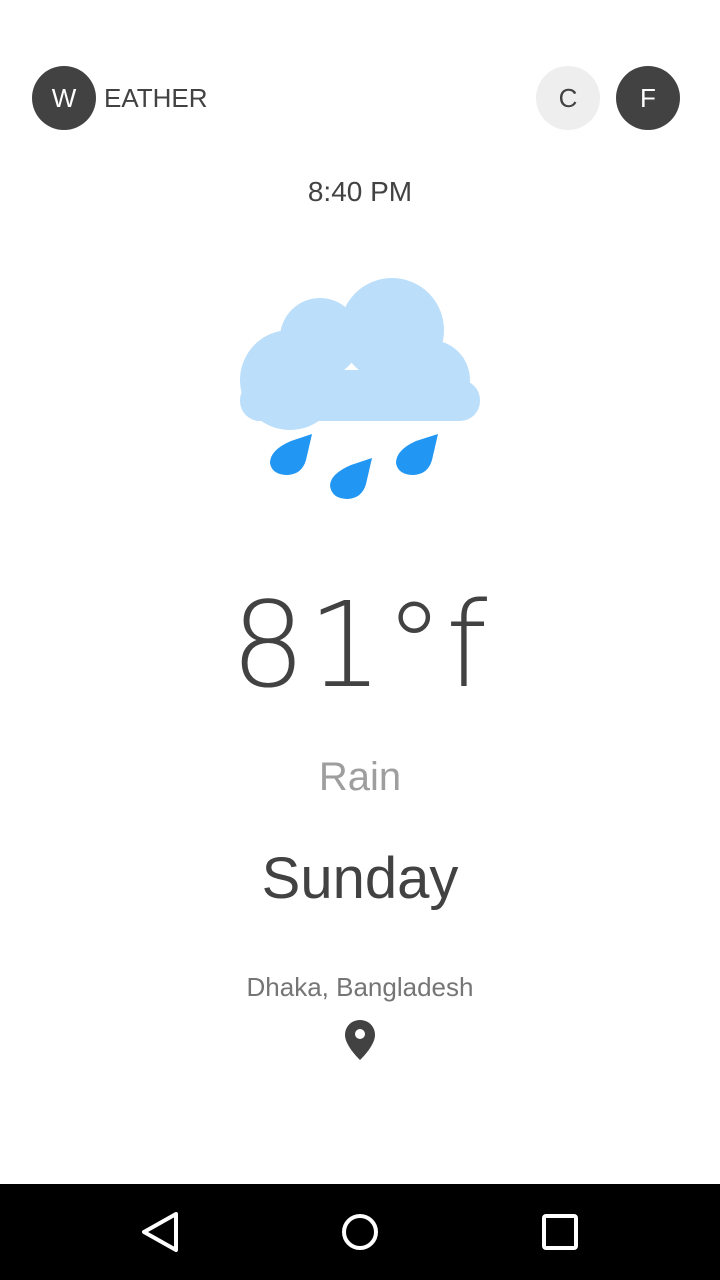  What do you see at coordinates (648, 98) in the screenshot?
I see `fahrenheit-toggle-button: F` at bounding box center [648, 98].